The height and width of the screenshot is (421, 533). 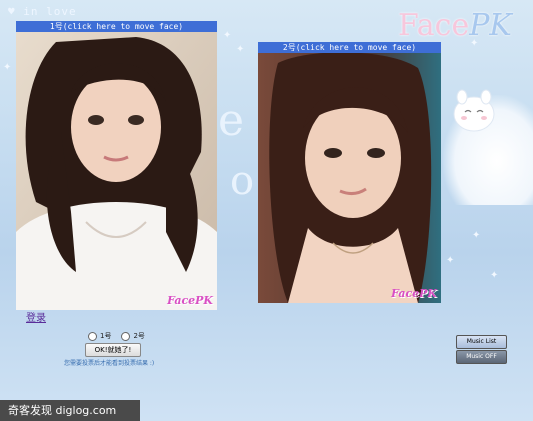 What do you see at coordinates (139, 336) in the screenshot?
I see `vote-option-2-label: 2号` at bounding box center [139, 336].